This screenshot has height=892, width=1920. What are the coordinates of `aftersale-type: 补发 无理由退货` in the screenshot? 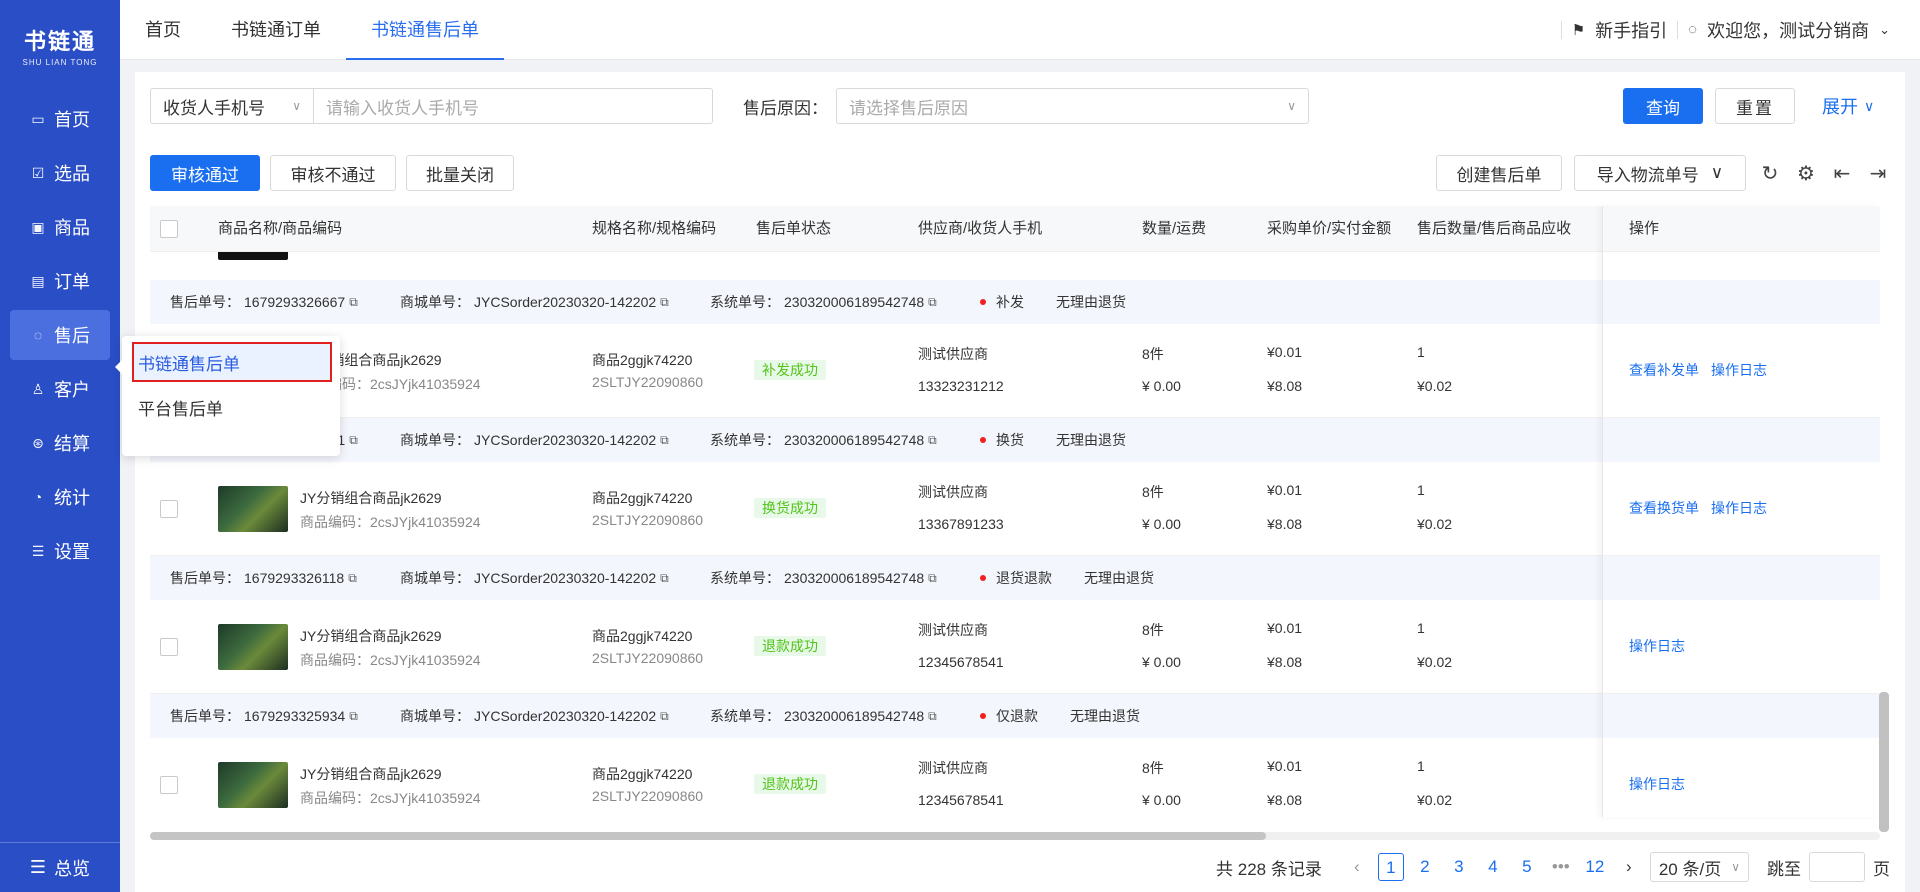 It's located at (1053, 302).